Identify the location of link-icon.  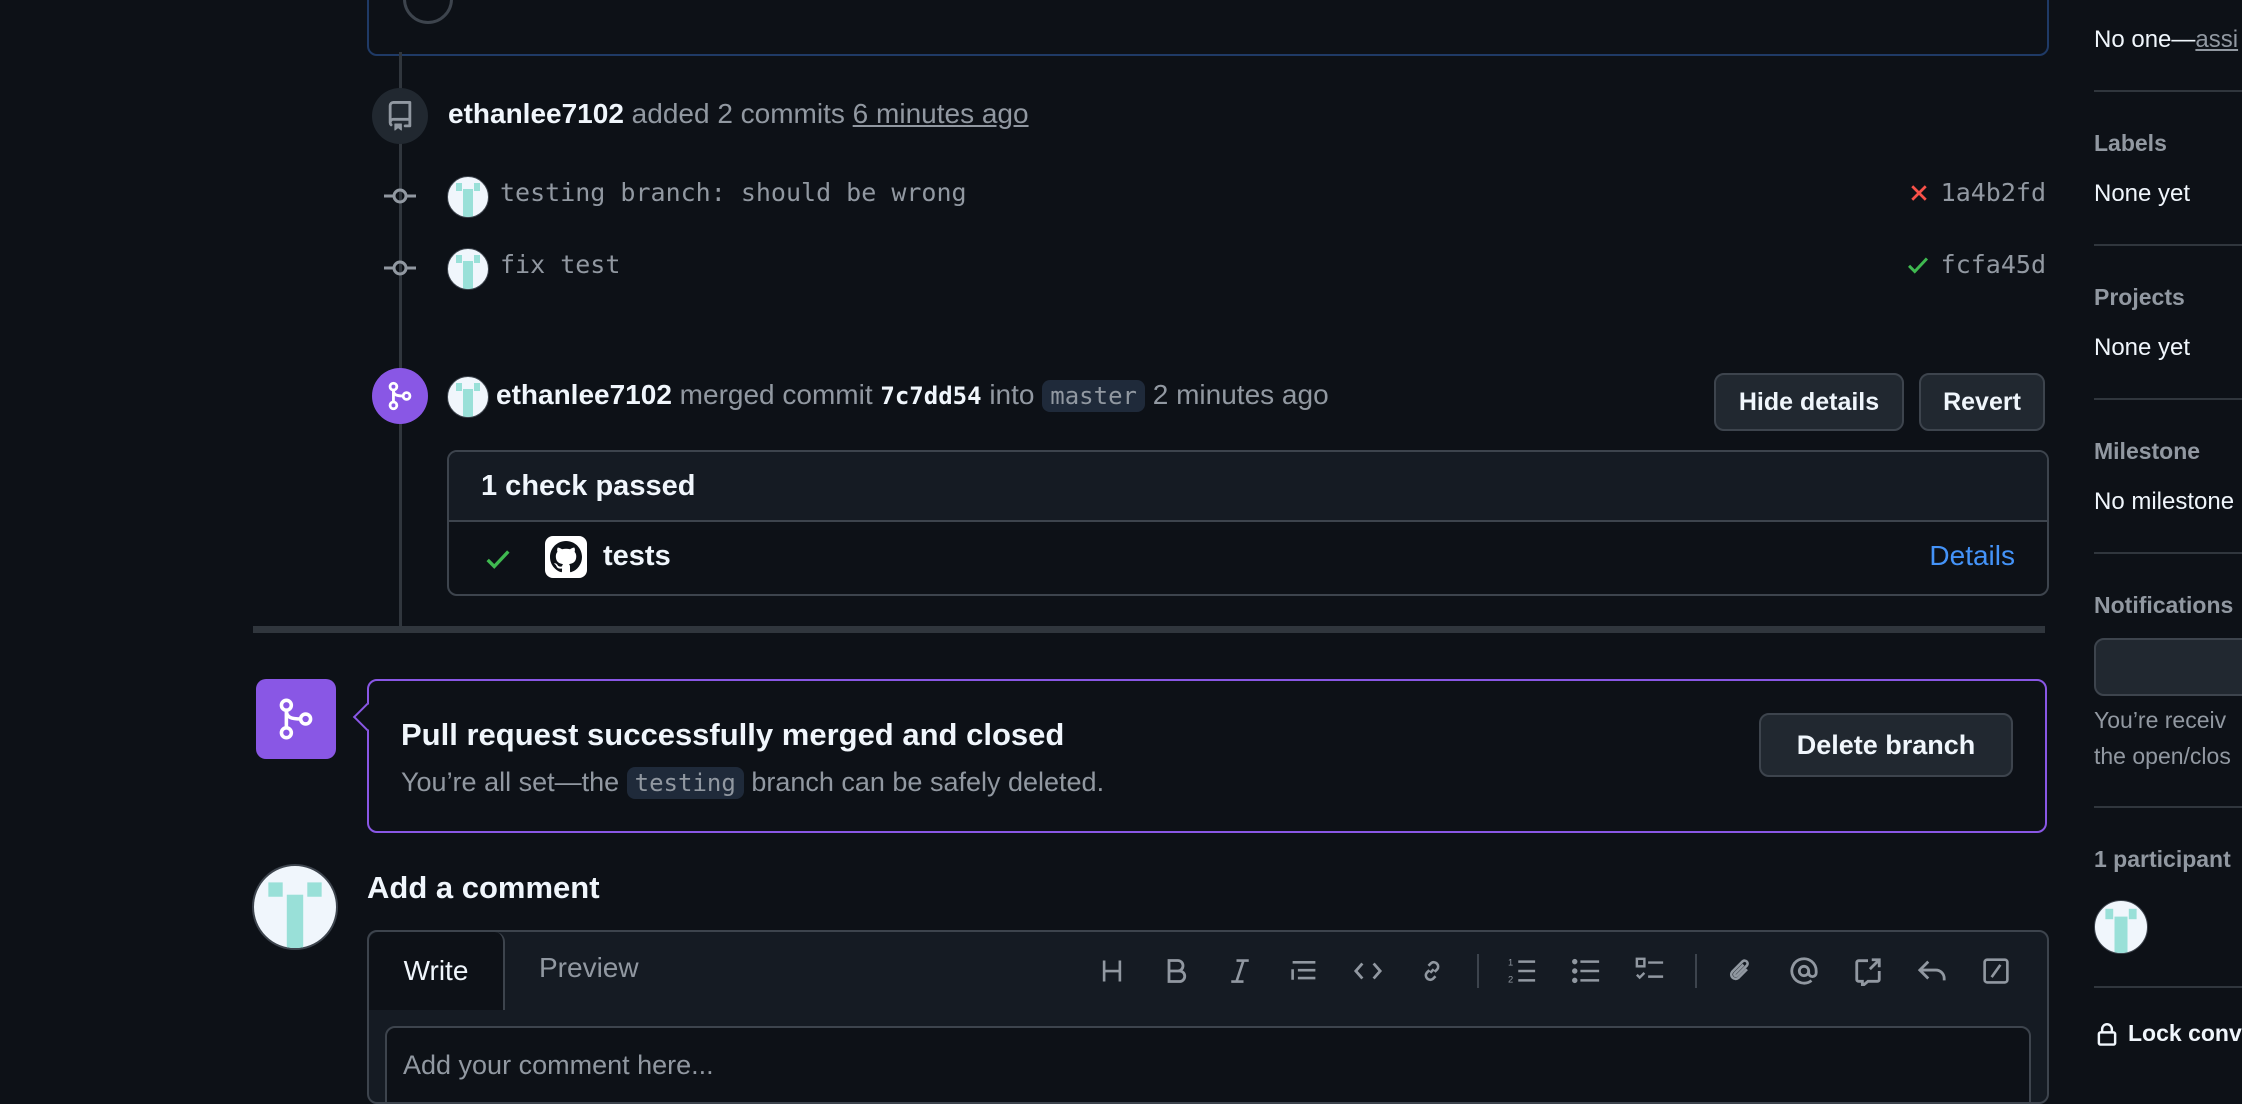
(1432, 971).